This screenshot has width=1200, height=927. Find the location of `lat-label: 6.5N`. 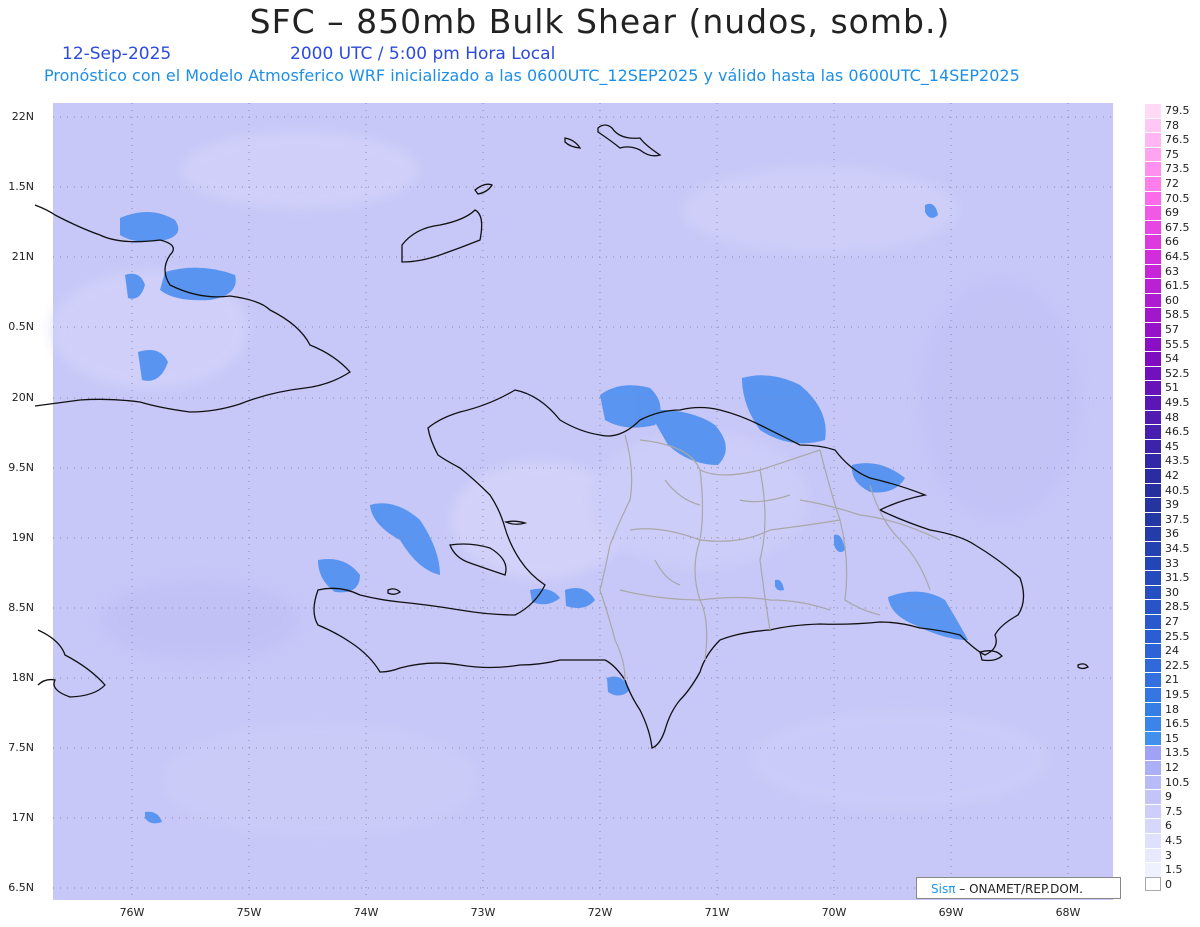

lat-label: 6.5N is located at coordinates (21, 887).